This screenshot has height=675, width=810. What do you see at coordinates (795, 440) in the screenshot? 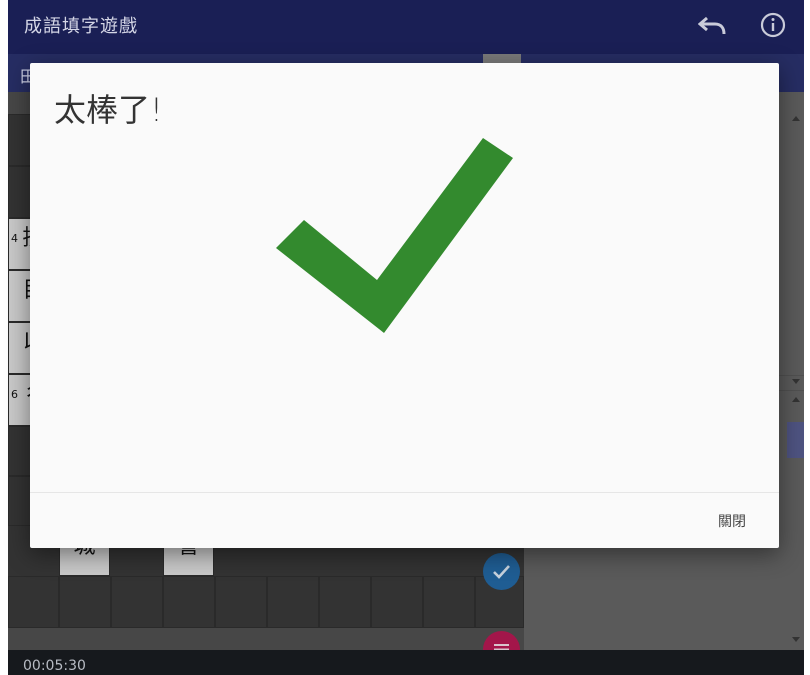
I see `clue-chip` at bounding box center [795, 440].